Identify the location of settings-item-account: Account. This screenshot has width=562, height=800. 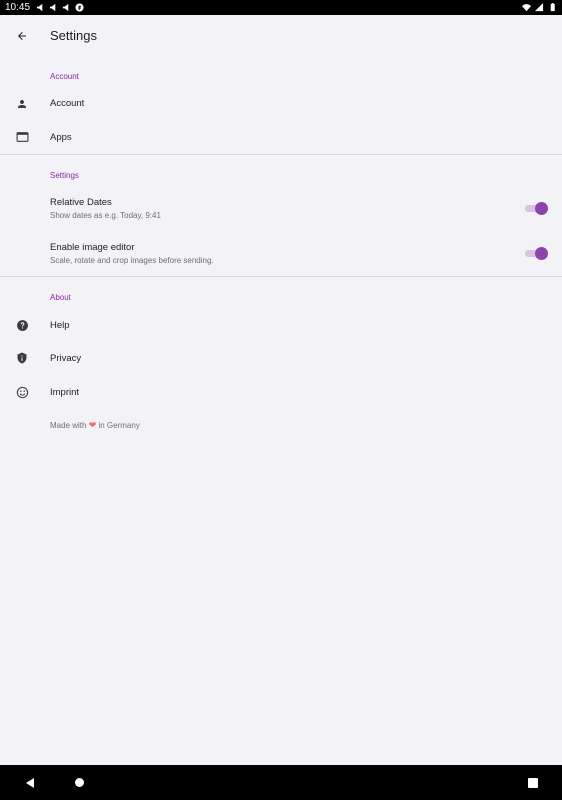
(281, 104).